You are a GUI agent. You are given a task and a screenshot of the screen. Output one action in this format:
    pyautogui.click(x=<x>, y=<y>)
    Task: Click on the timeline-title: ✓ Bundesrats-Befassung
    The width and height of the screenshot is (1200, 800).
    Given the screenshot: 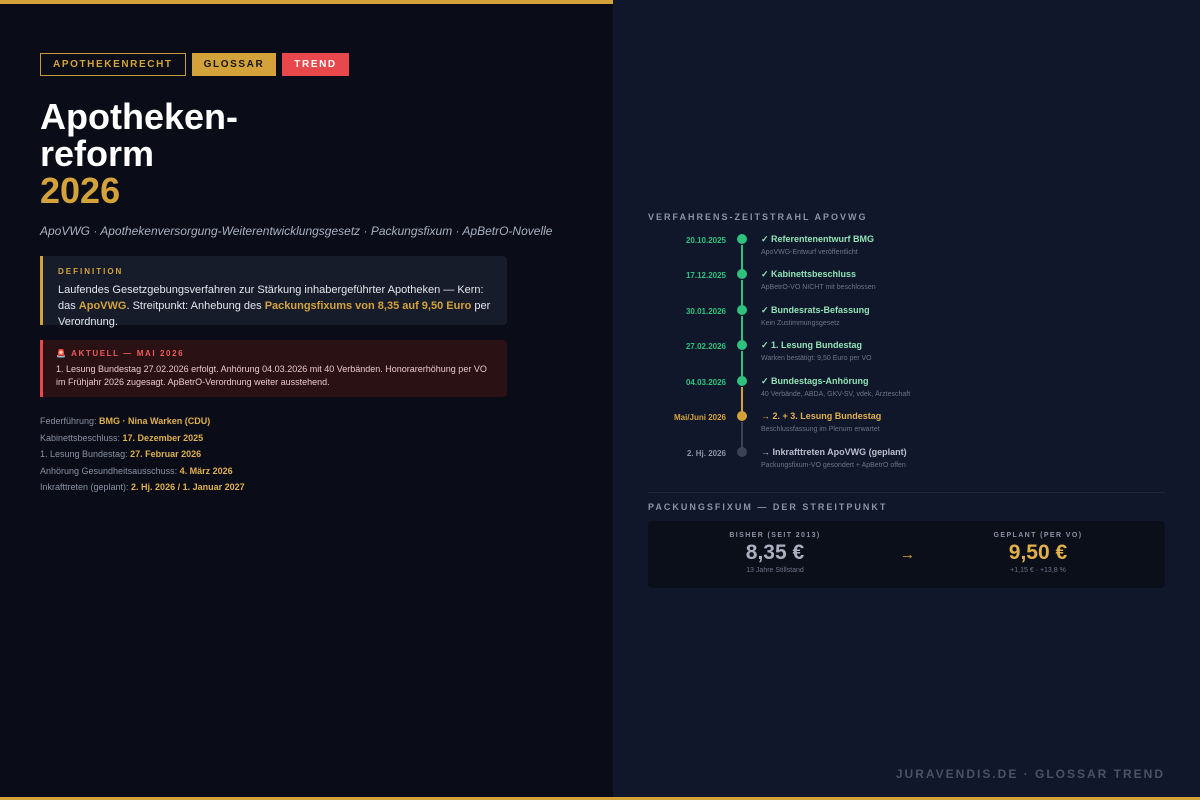 What is the action you would take?
    pyautogui.click(x=815, y=310)
    